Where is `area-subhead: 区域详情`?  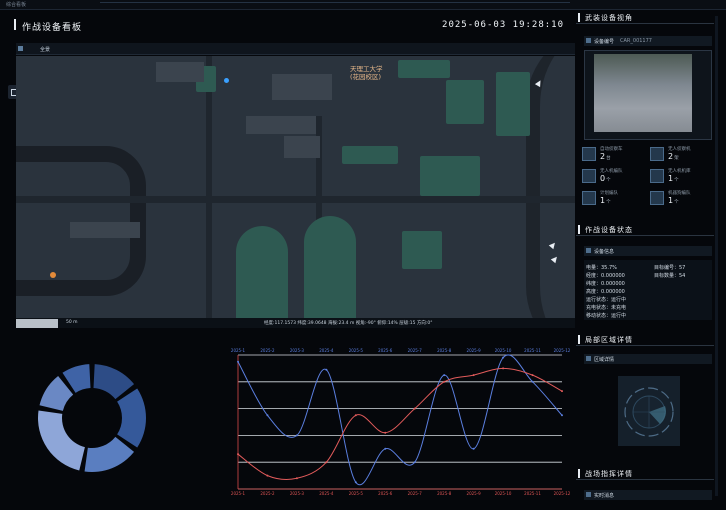
area-subhead: 区域详情 is located at coordinates (648, 359).